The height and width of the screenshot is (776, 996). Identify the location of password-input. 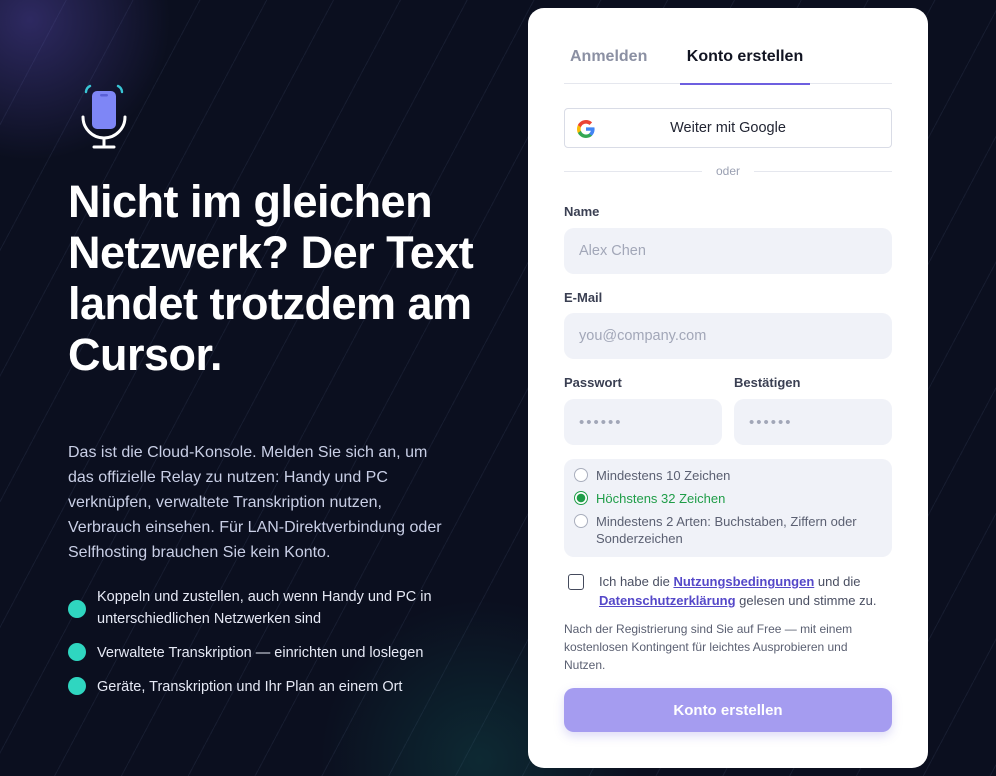
(643, 422).